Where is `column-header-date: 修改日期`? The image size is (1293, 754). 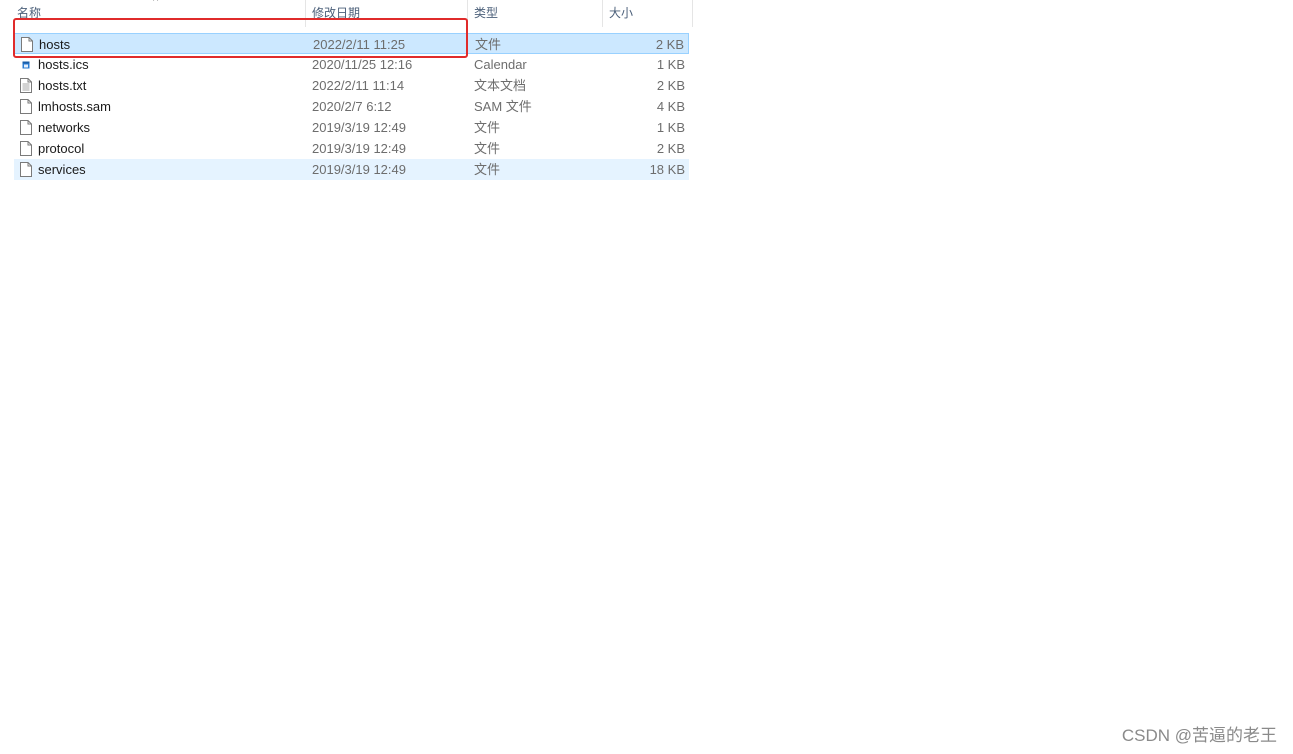
column-header-date: 修改日期 is located at coordinates (387, 13).